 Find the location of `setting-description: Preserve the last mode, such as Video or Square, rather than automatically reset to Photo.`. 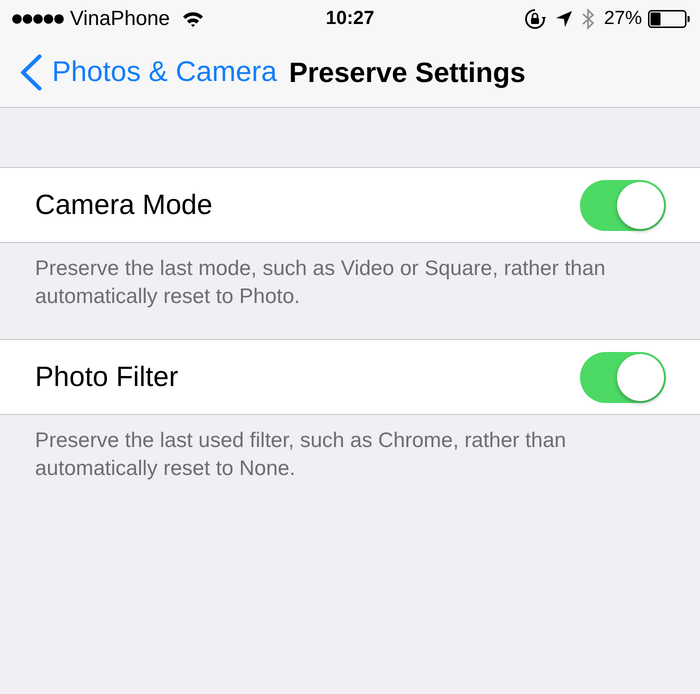

setting-description: Preserve the last mode, such as Video or Square, rather than automatically reset to Photo. is located at coordinates (320, 282).